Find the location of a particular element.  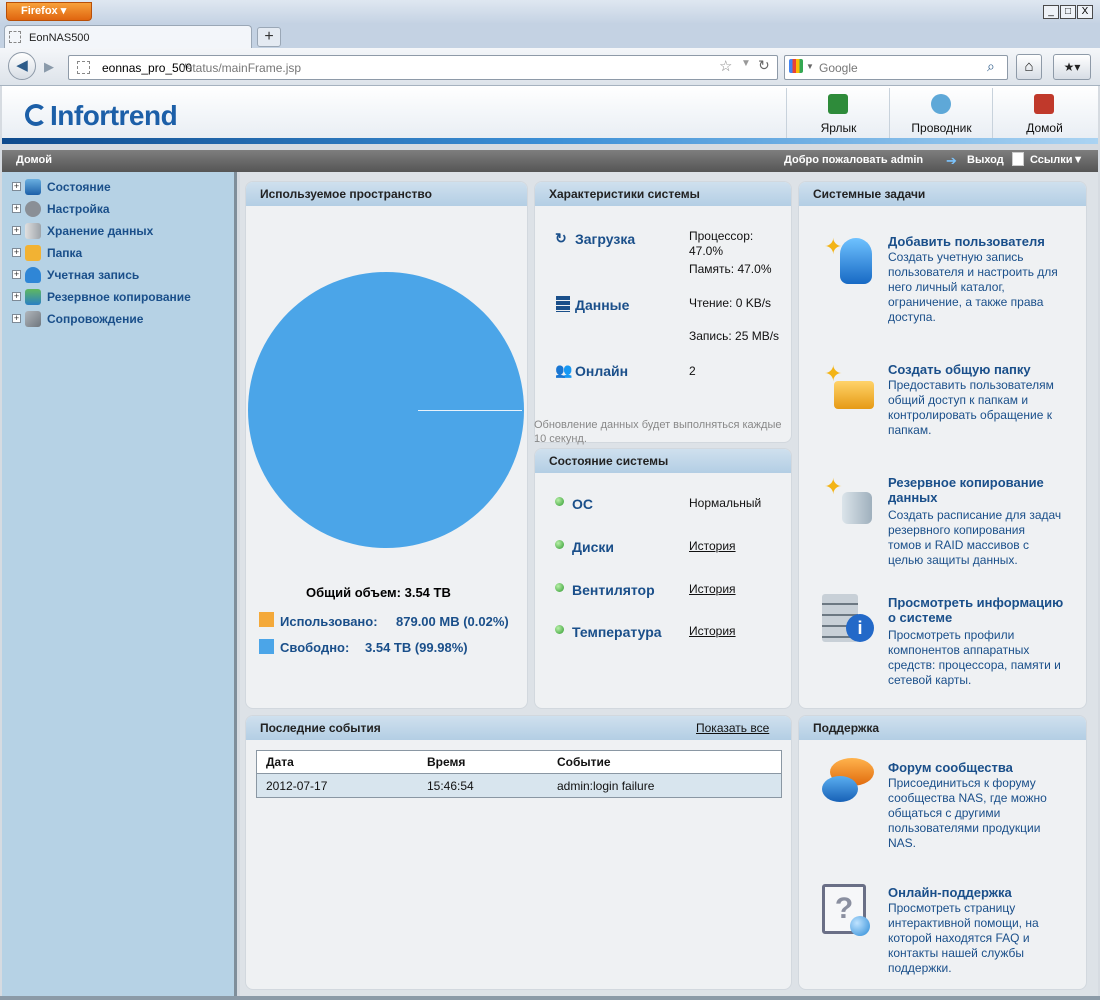

user-icon is located at coordinates (33, 275).